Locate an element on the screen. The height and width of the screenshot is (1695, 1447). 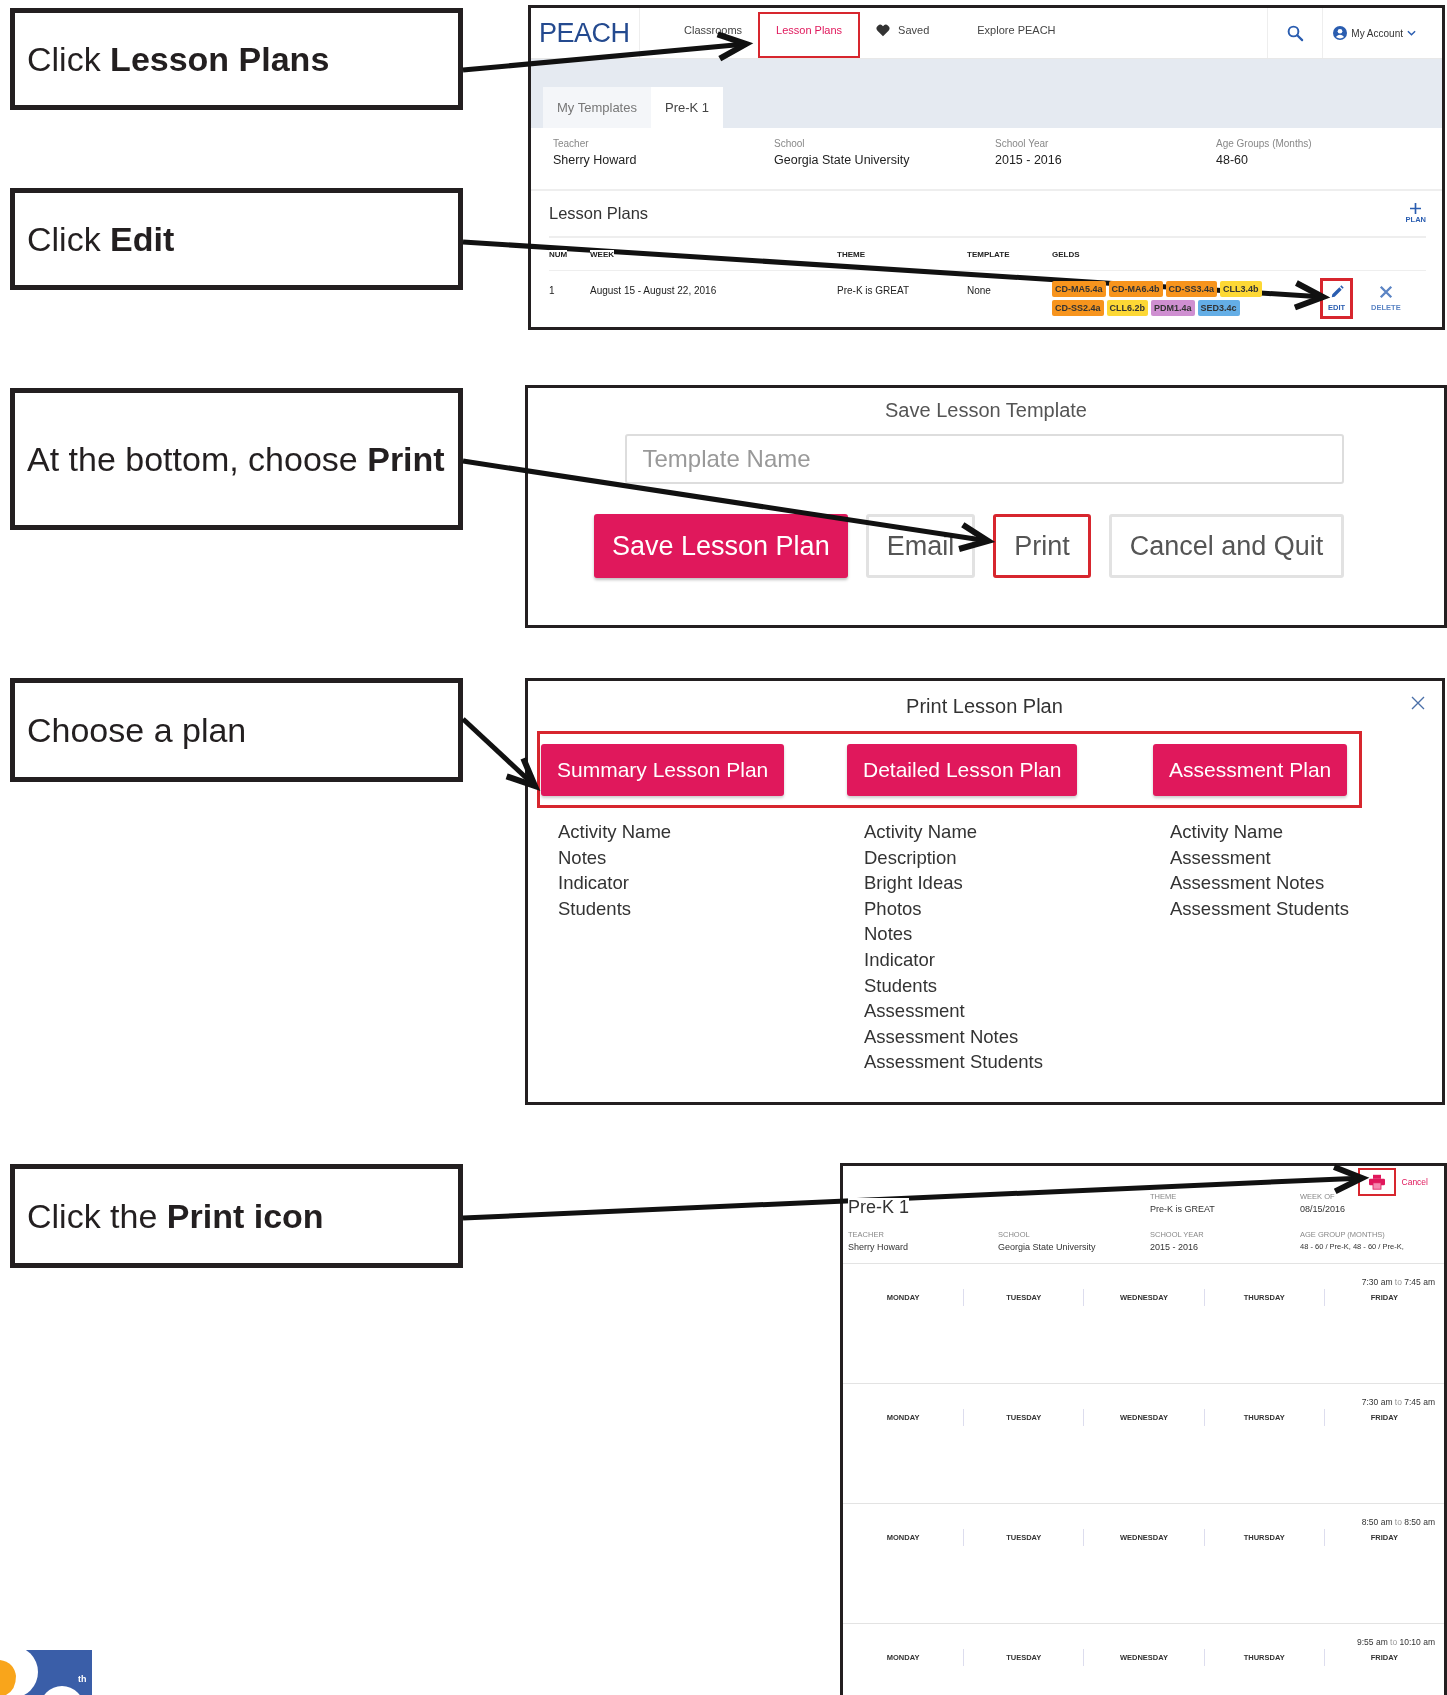
content-item: Description is located at coordinates (911, 857).